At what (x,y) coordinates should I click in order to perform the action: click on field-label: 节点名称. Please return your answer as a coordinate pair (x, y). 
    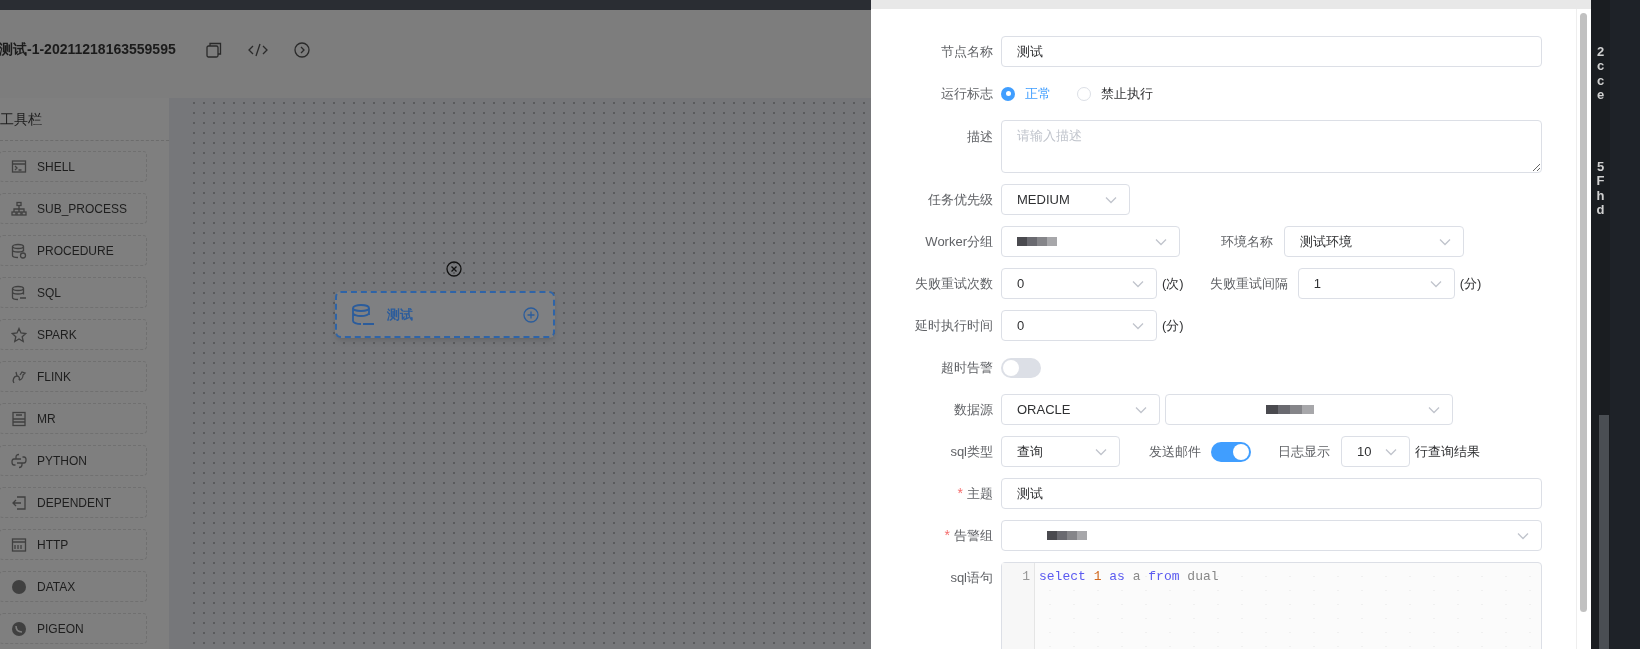
    Looking at the image, I should click on (967, 51).